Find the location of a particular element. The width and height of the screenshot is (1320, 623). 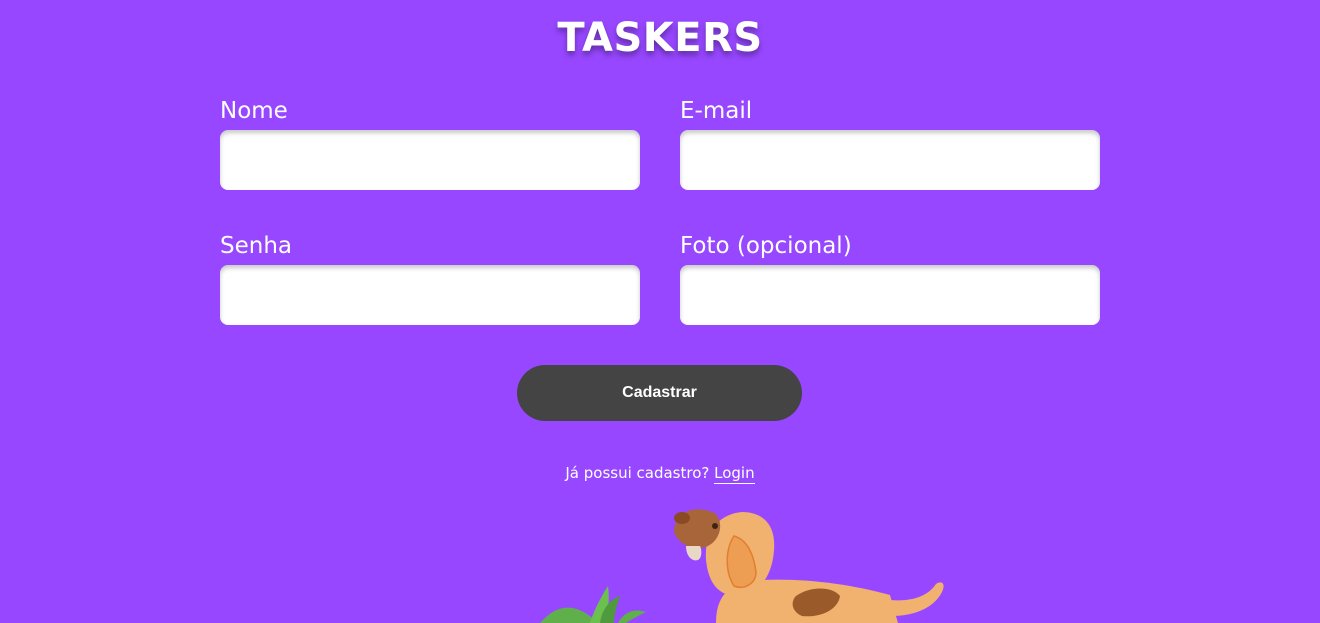

password-input is located at coordinates (430, 295).